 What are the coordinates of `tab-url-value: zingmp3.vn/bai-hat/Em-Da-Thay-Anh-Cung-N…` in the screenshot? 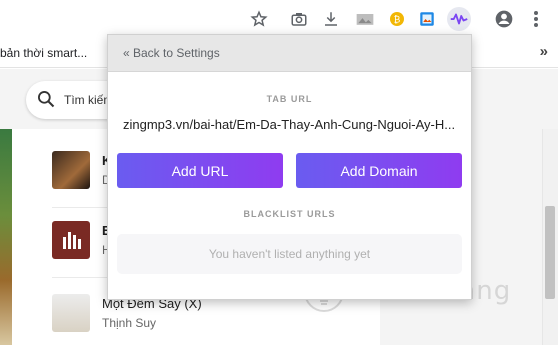 It's located at (289, 124).